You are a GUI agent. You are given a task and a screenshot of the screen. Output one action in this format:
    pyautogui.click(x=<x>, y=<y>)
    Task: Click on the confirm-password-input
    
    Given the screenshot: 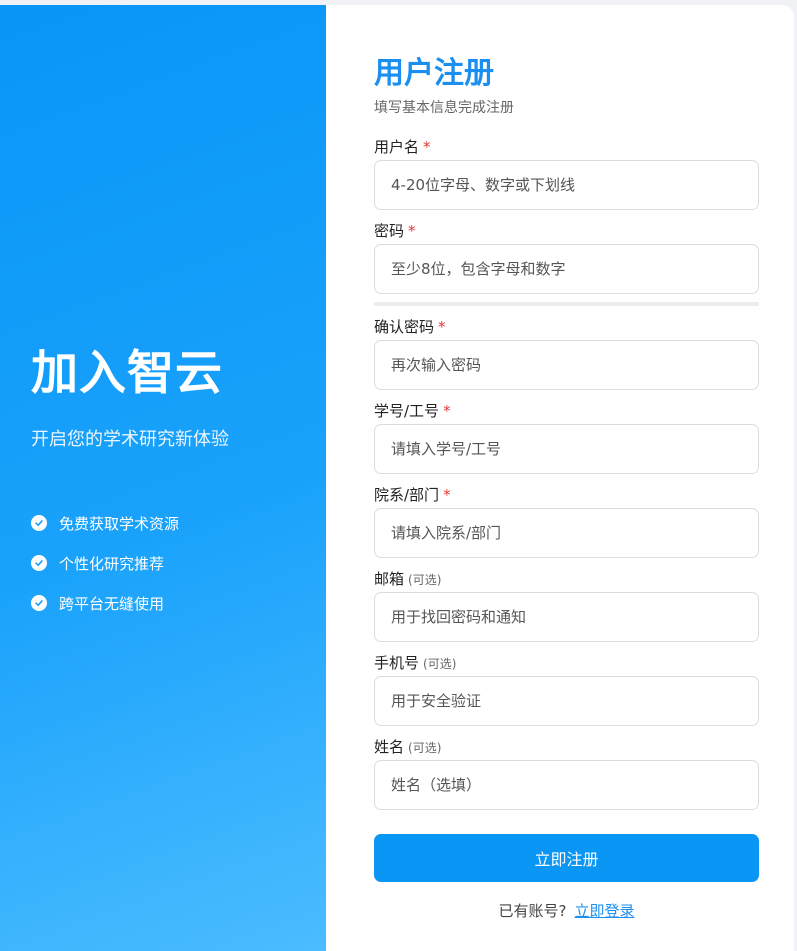 What is the action you would take?
    pyautogui.click(x=566, y=365)
    